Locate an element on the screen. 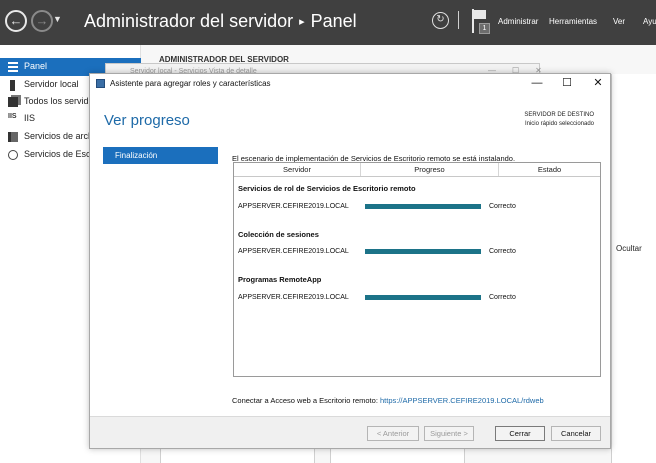 This screenshot has height=463, width=656. history-dropdown-icon: ▼ is located at coordinates (57, 19).